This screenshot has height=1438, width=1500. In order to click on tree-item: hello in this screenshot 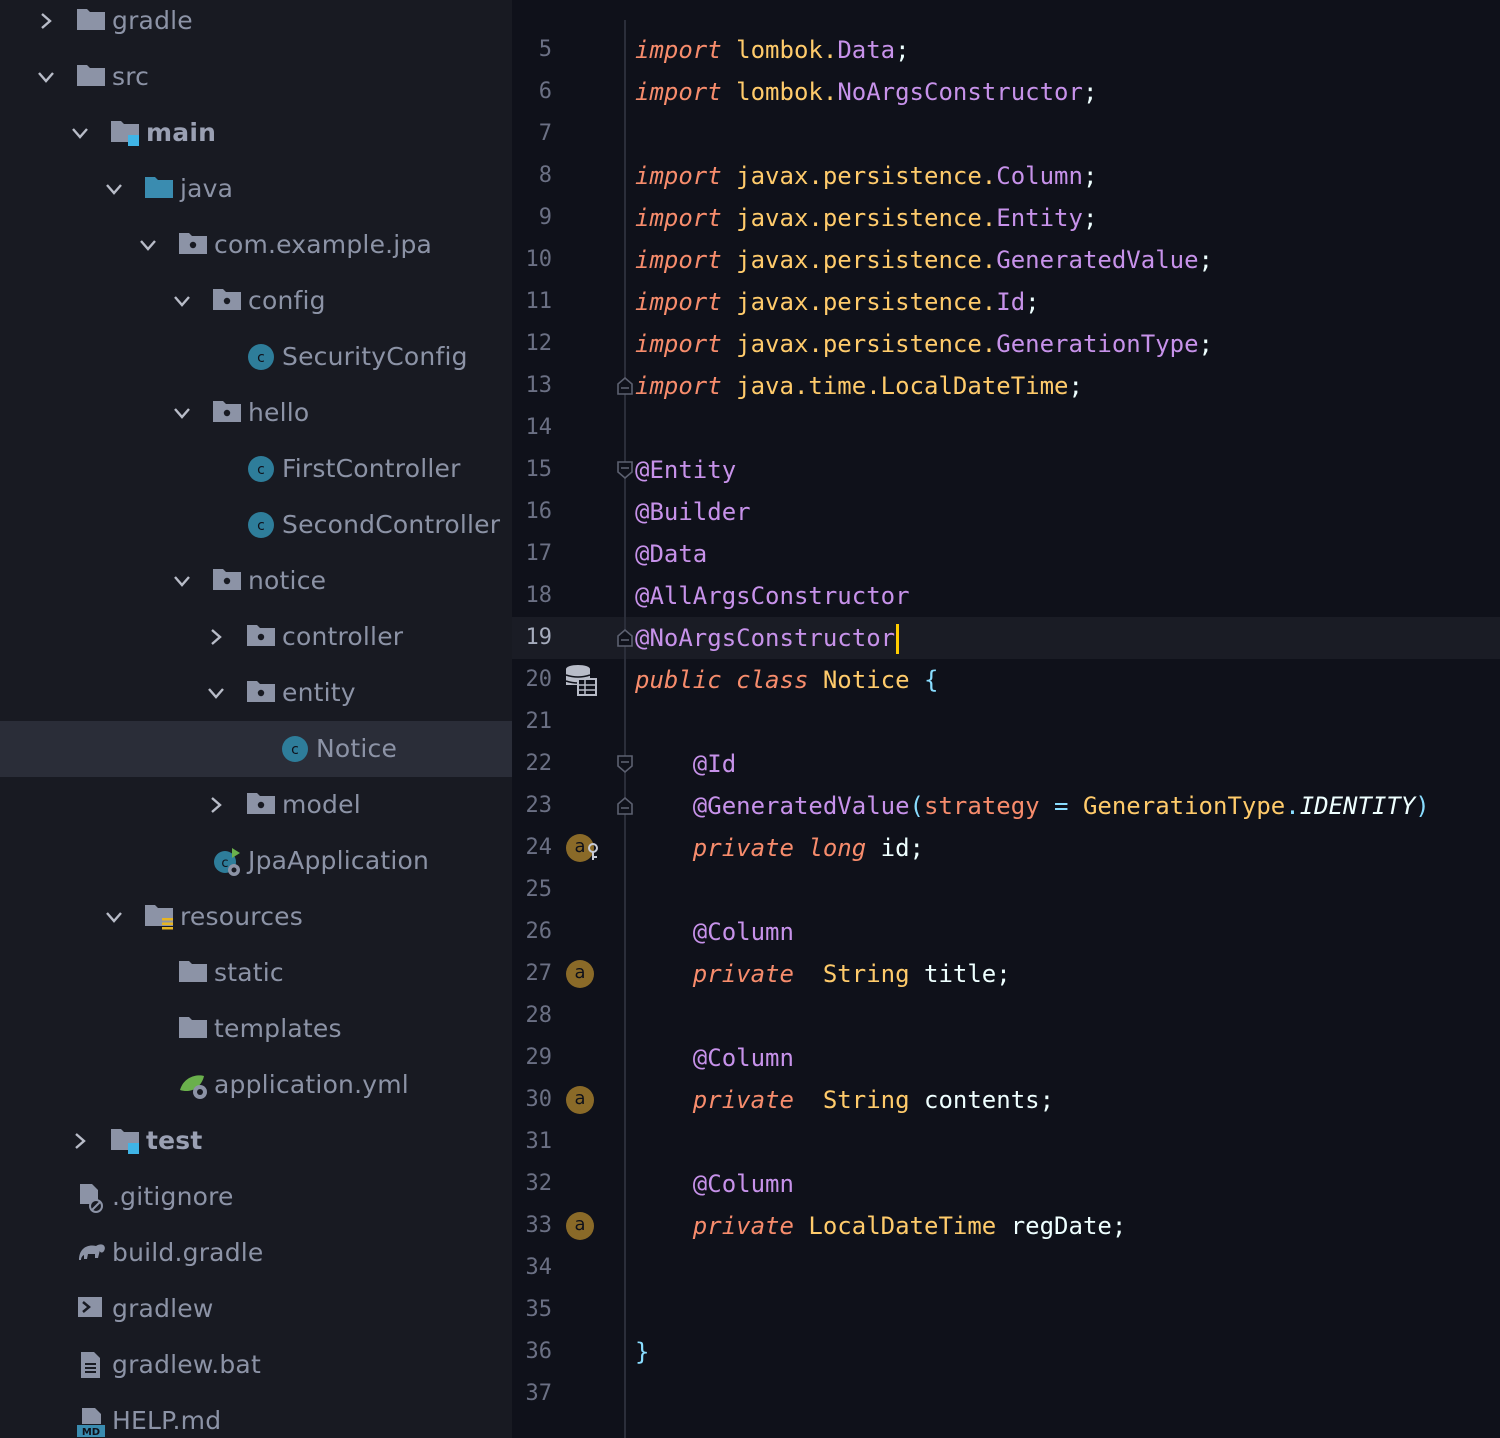, I will do `click(256, 413)`.